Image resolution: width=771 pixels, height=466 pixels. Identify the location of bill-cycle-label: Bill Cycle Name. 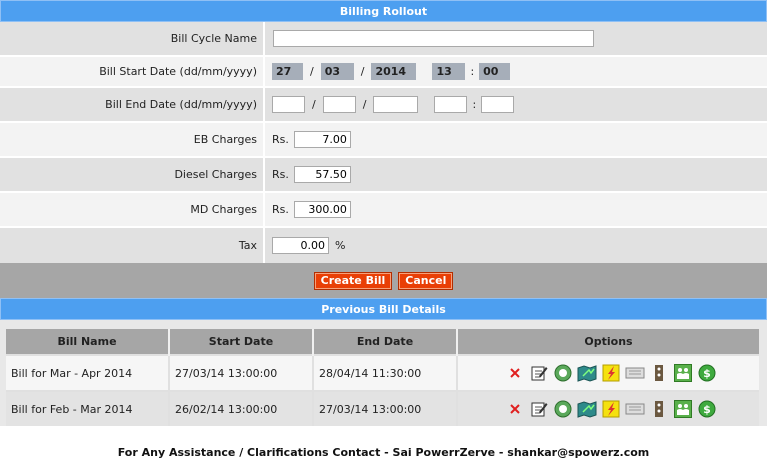
(132, 38).